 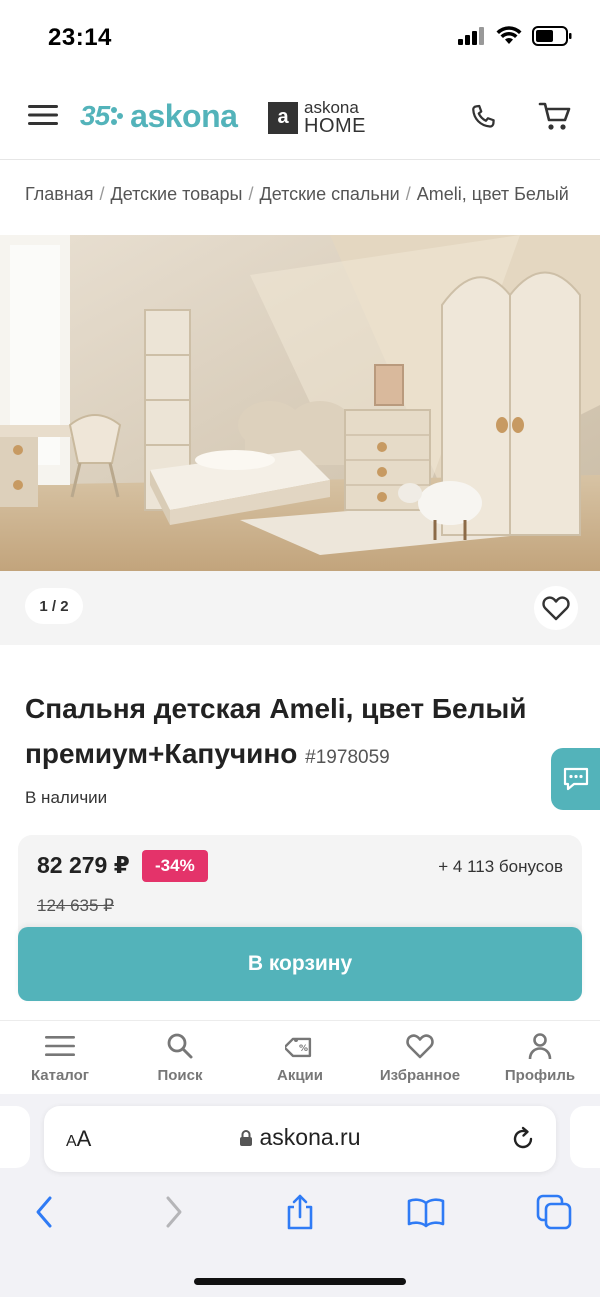 I want to click on breadcrumb-item-kids: Детские товары, so click(x=177, y=194).